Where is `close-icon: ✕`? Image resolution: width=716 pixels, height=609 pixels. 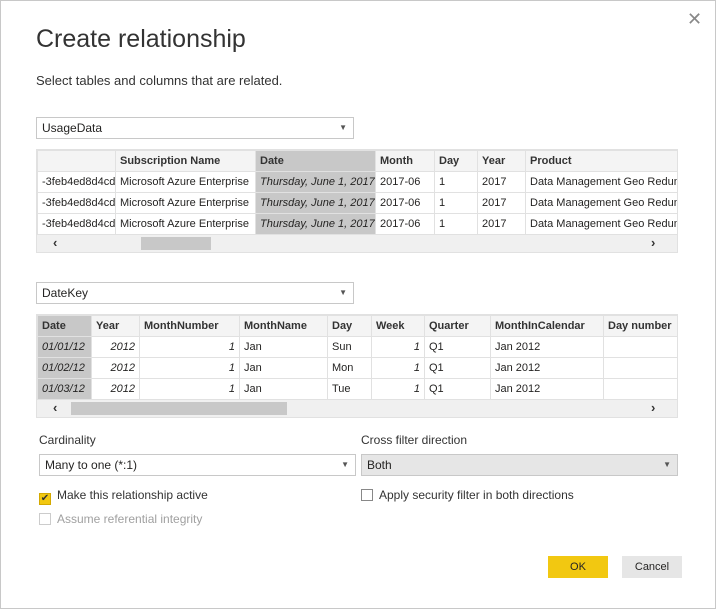 close-icon: ✕ is located at coordinates (694, 19).